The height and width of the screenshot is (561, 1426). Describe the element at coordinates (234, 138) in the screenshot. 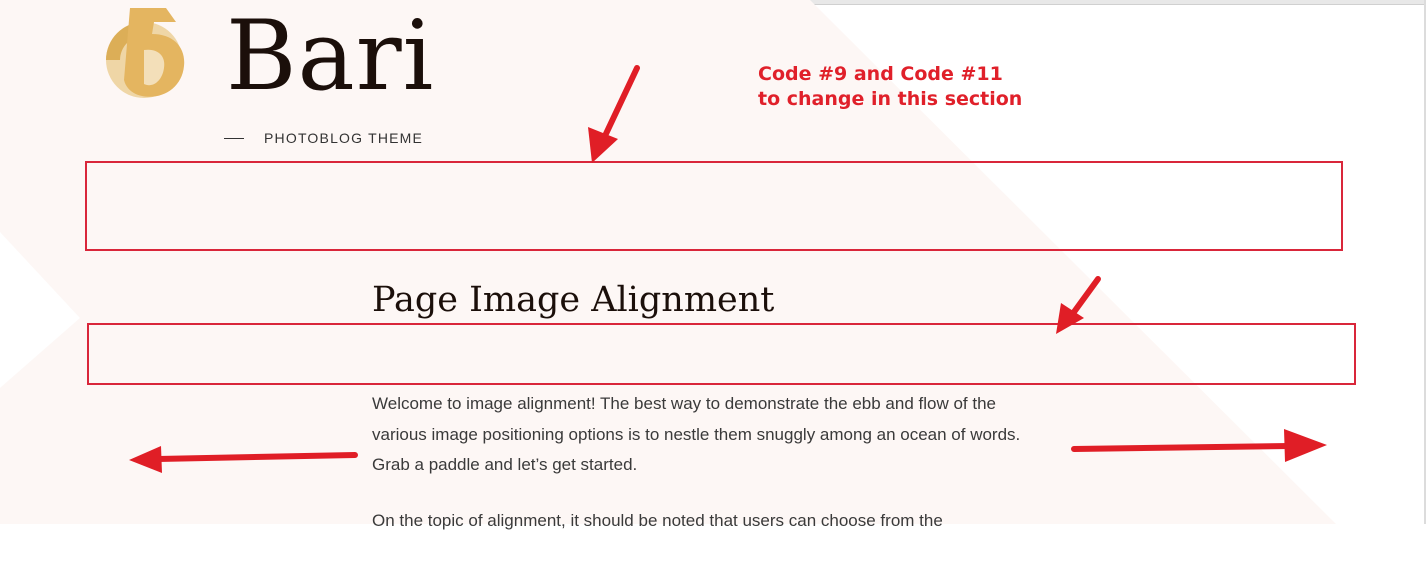

I see `tagline-dash` at that location.